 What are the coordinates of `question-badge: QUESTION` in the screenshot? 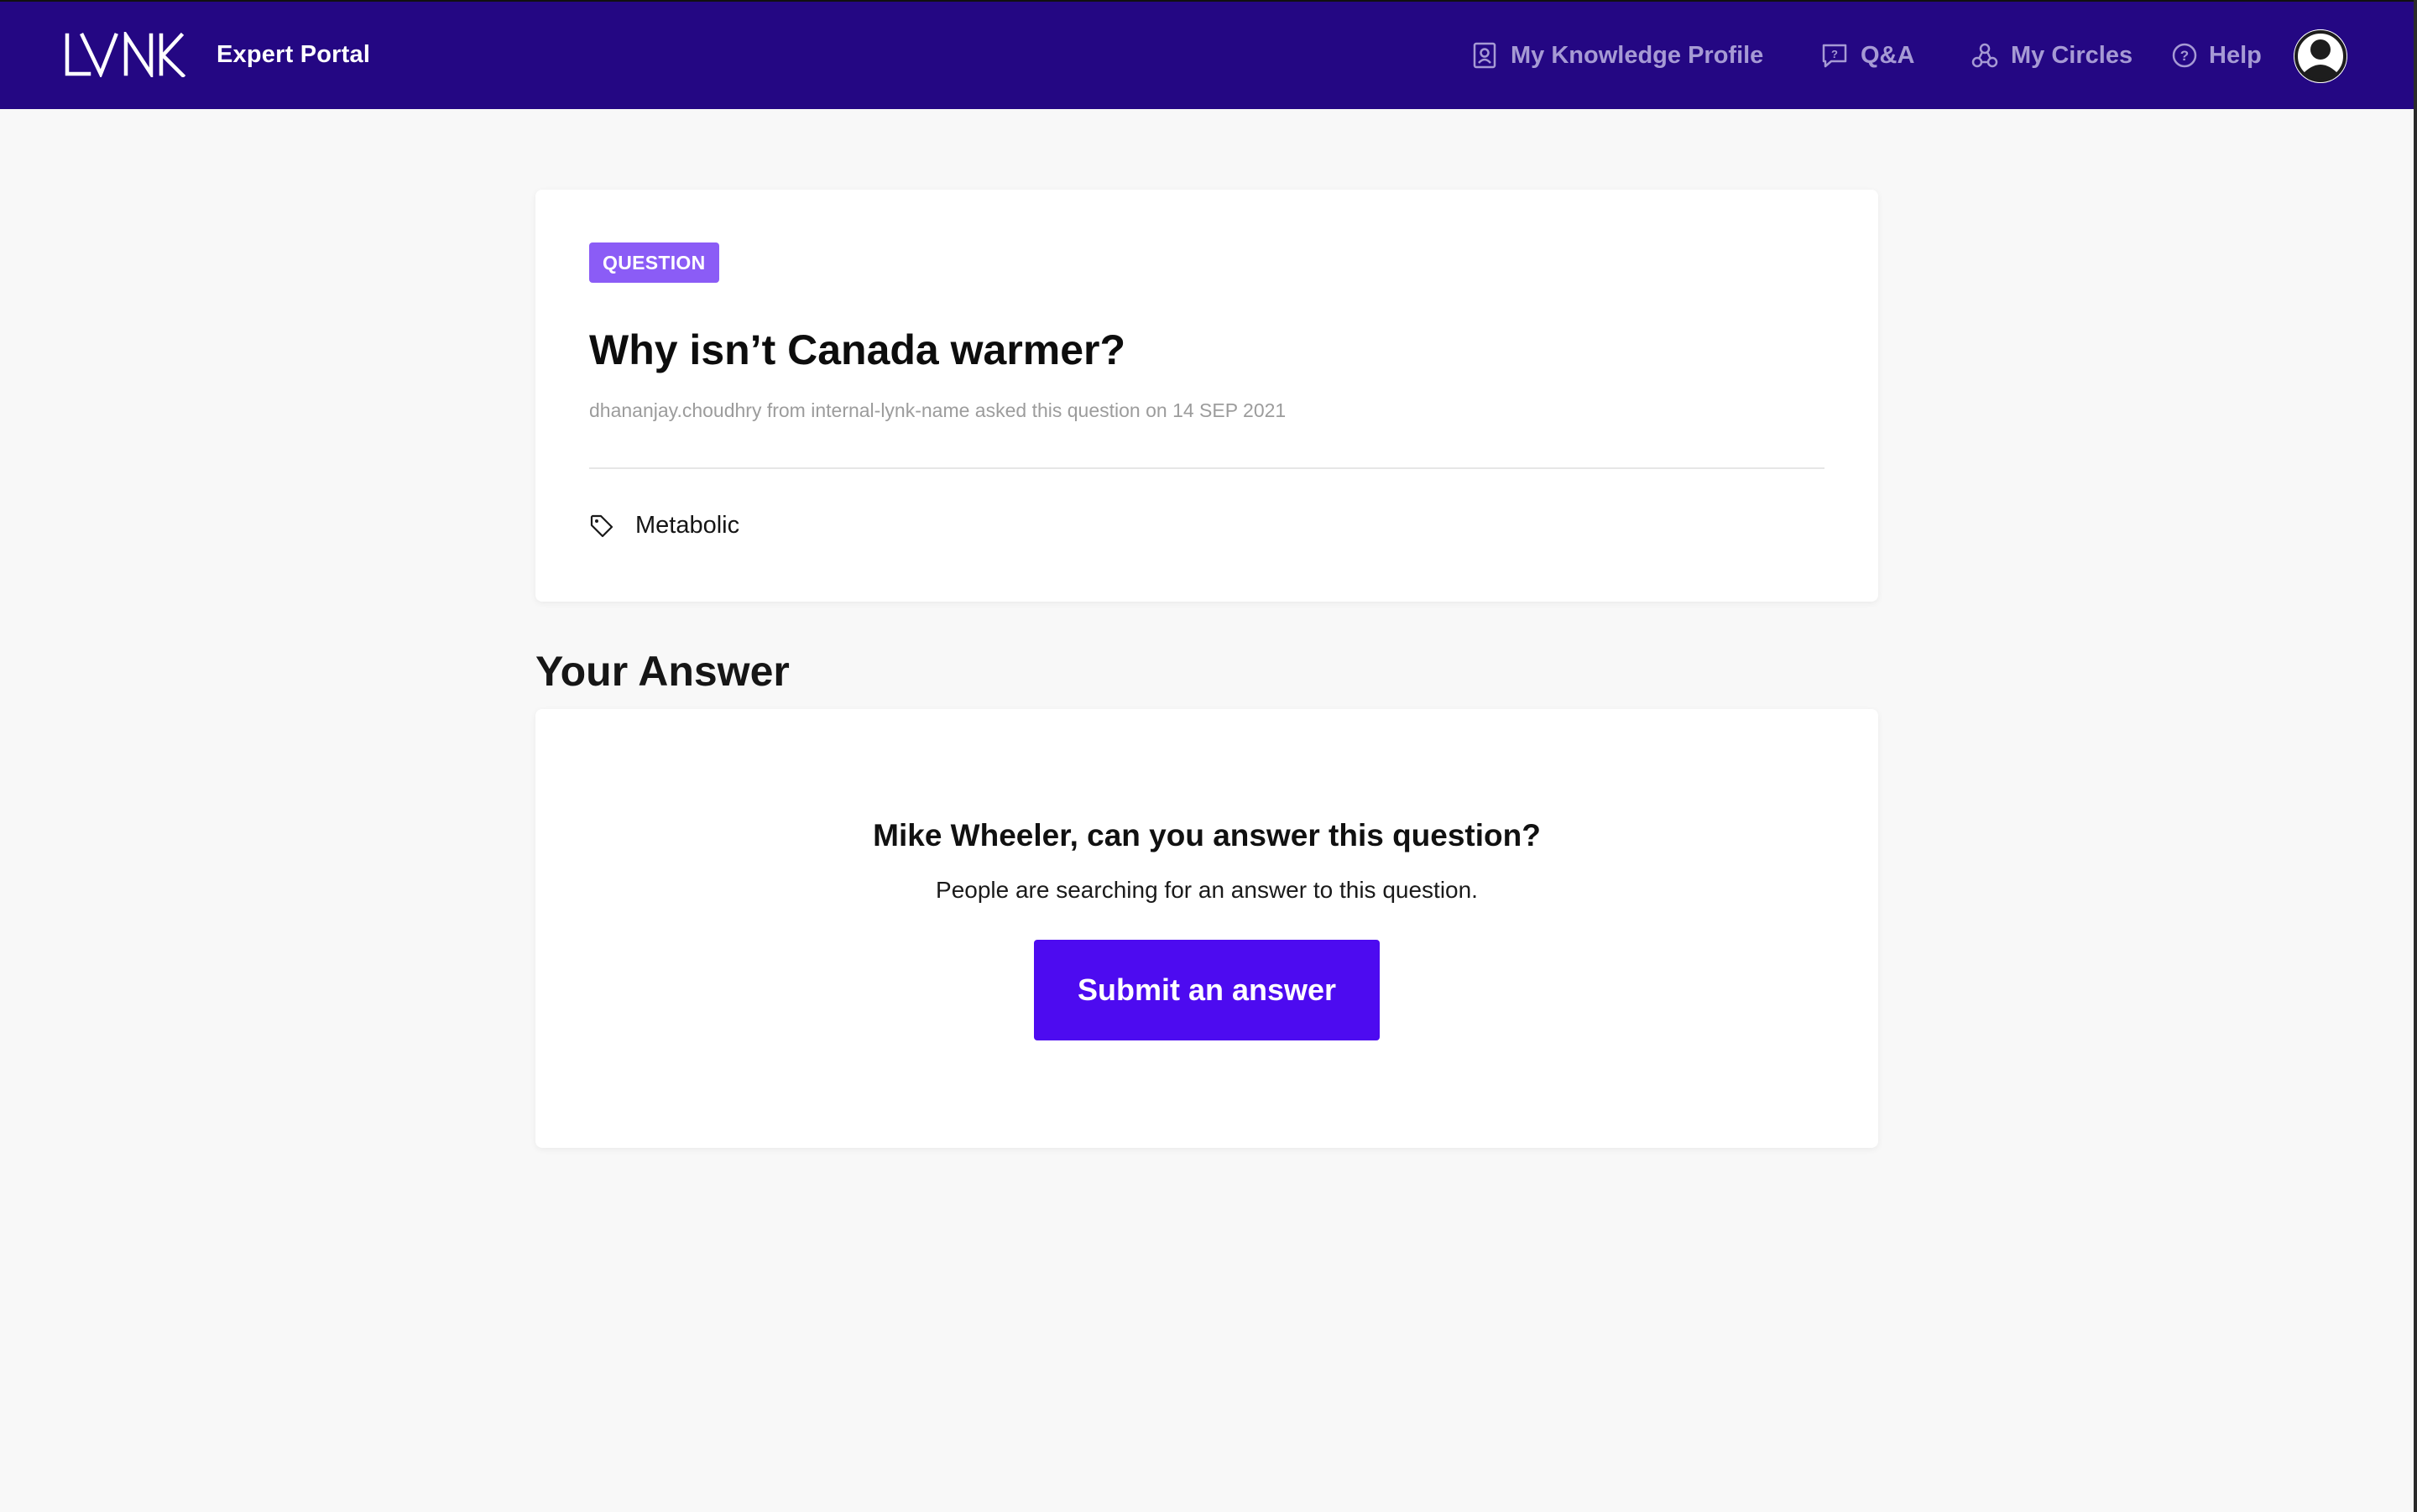 It's located at (654, 262).